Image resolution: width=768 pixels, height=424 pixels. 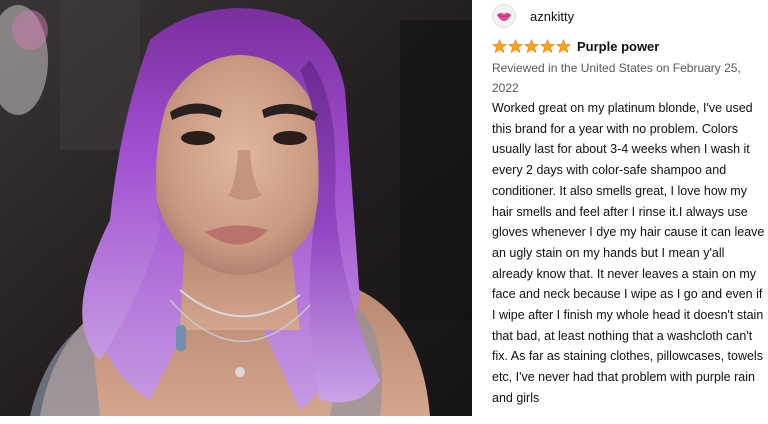 What do you see at coordinates (552, 16) in the screenshot?
I see `reviewer-name: aznkitty` at bounding box center [552, 16].